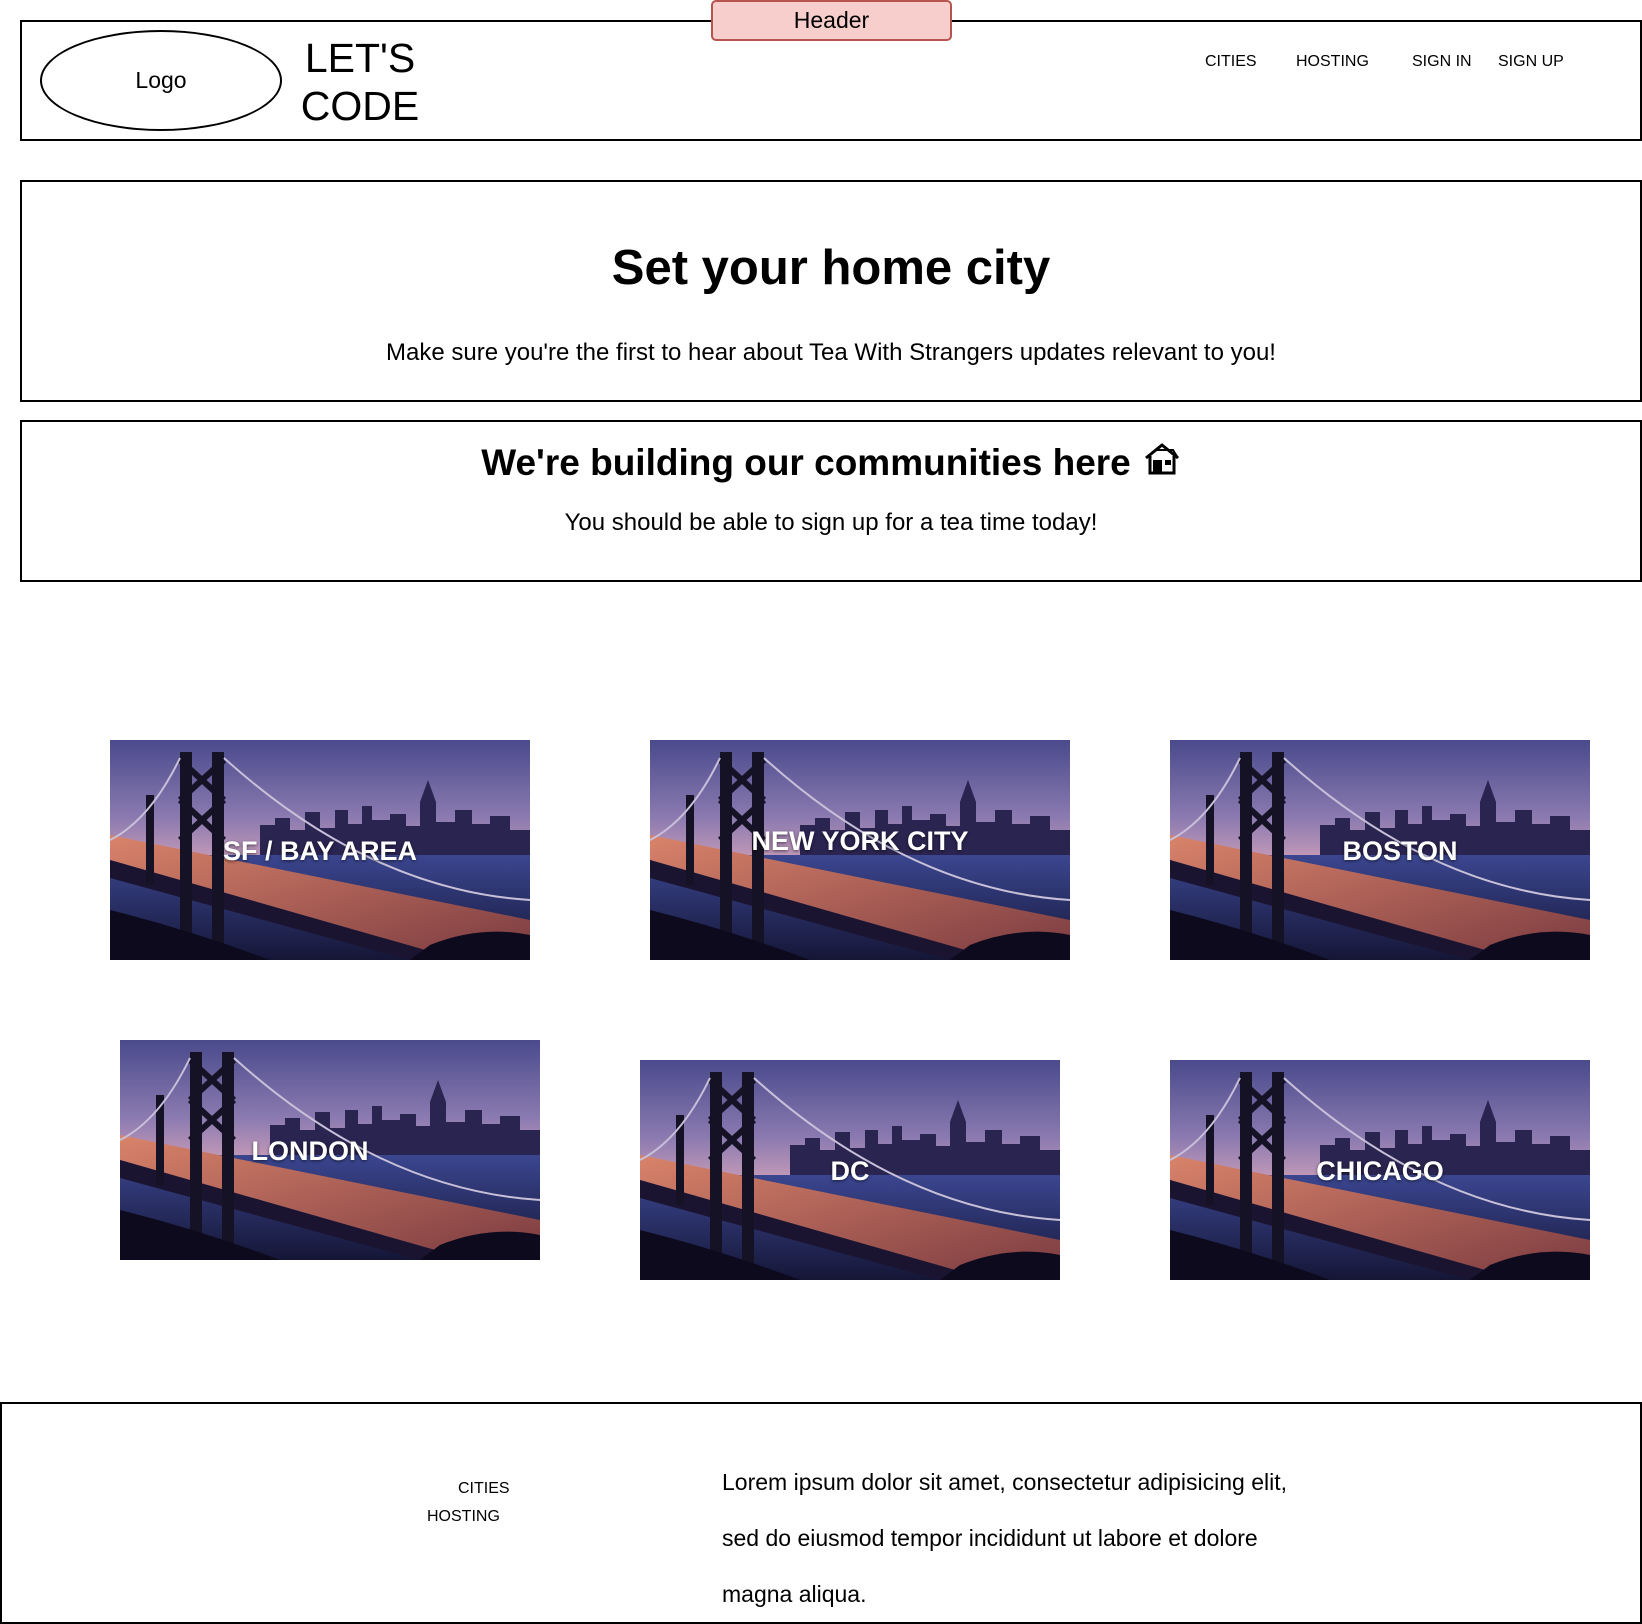  What do you see at coordinates (1332, 62) in the screenshot?
I see `nav-hosting: HOSTING` at bounding box center [1332, 62].